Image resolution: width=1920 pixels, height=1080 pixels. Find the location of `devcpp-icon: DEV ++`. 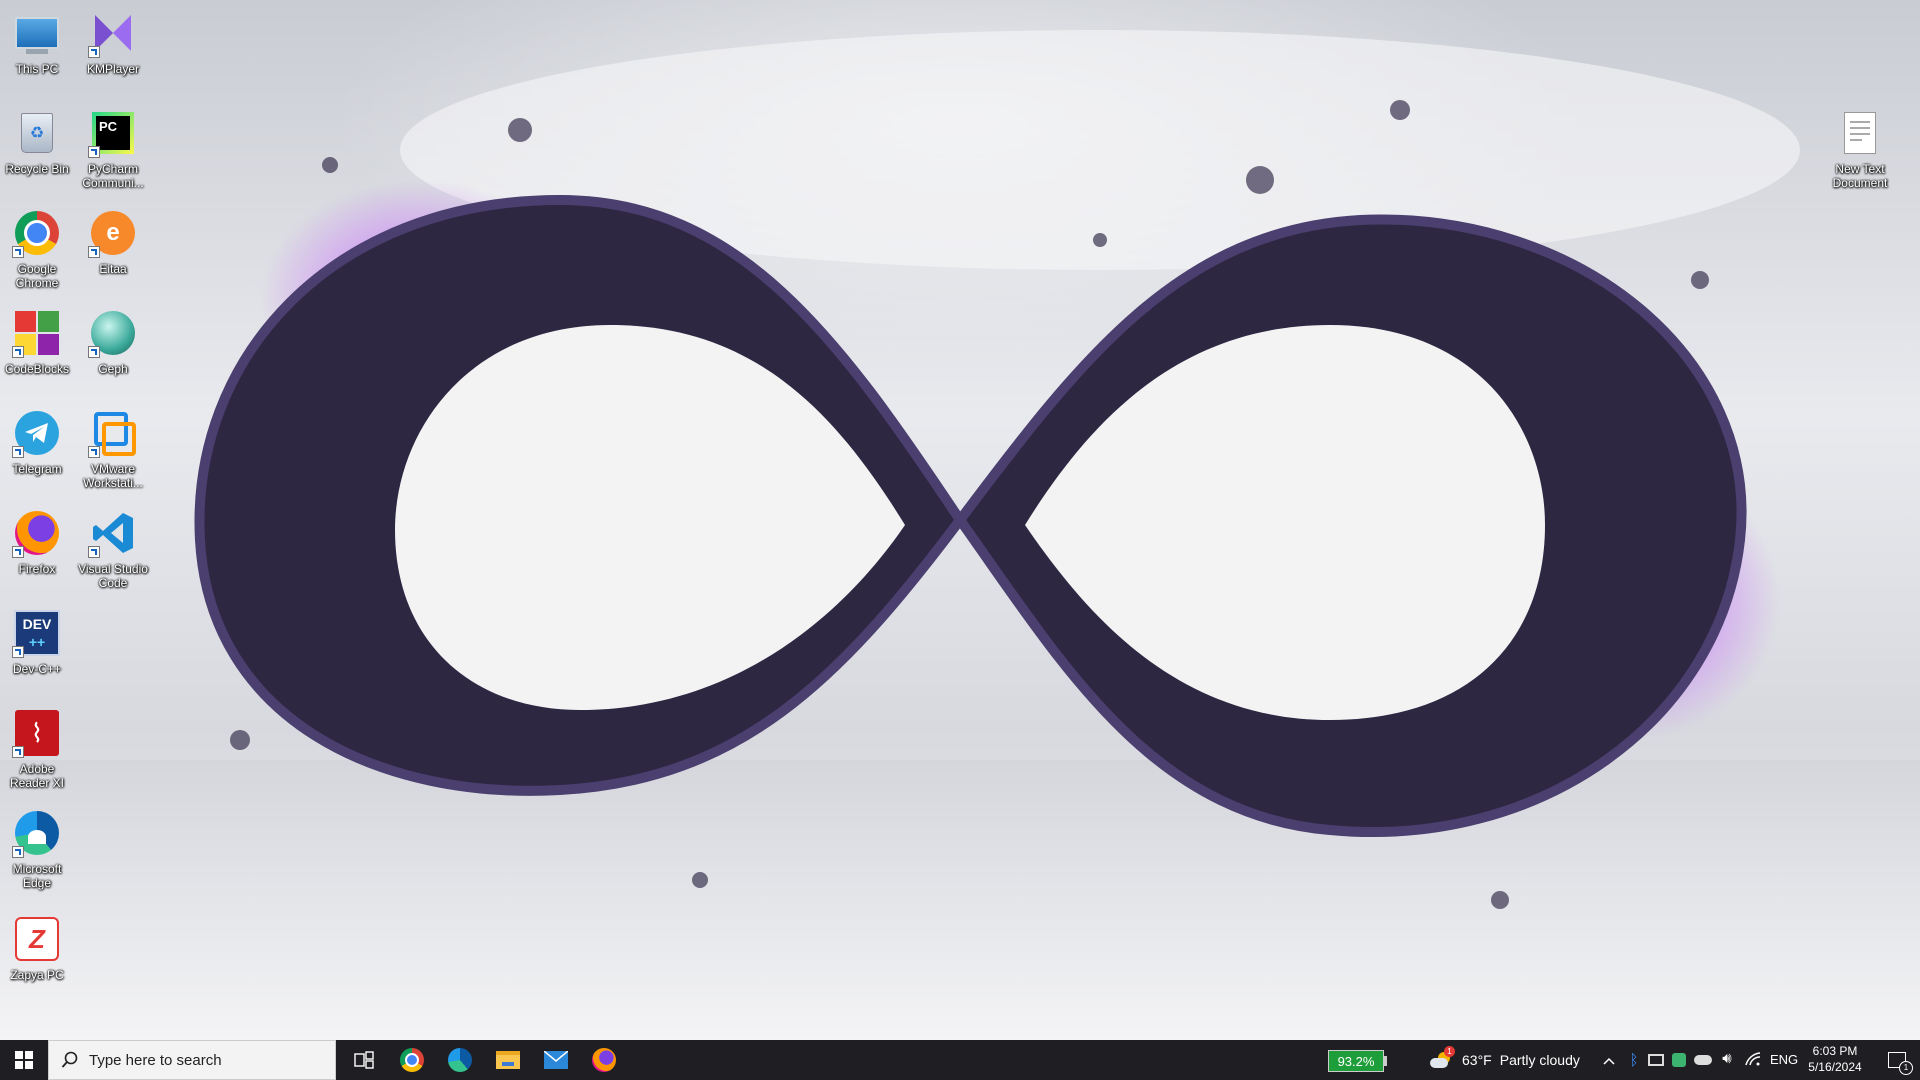

devcpp-icon: DEV ++ is located at coordinates (37, 633).